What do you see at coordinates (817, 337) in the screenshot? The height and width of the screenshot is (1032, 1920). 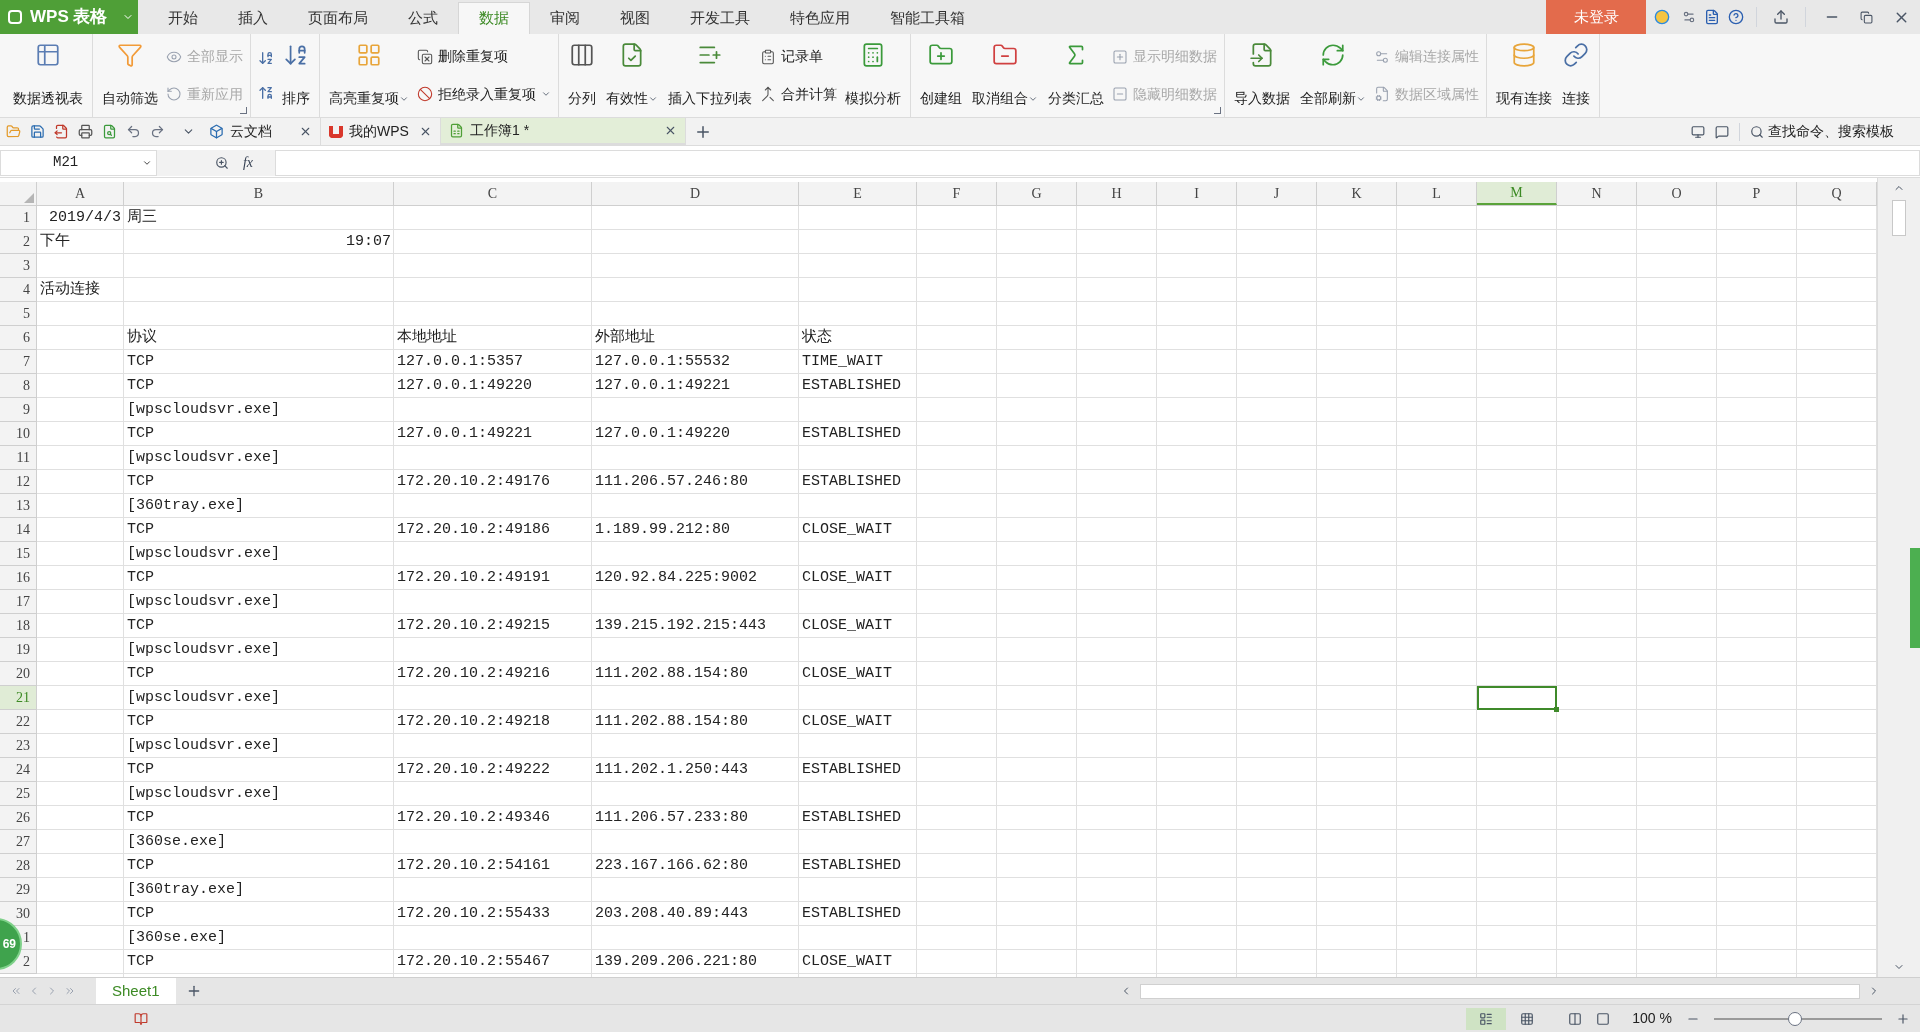 I see `table-cell-text: 状态` at bounding box center [817, 337].